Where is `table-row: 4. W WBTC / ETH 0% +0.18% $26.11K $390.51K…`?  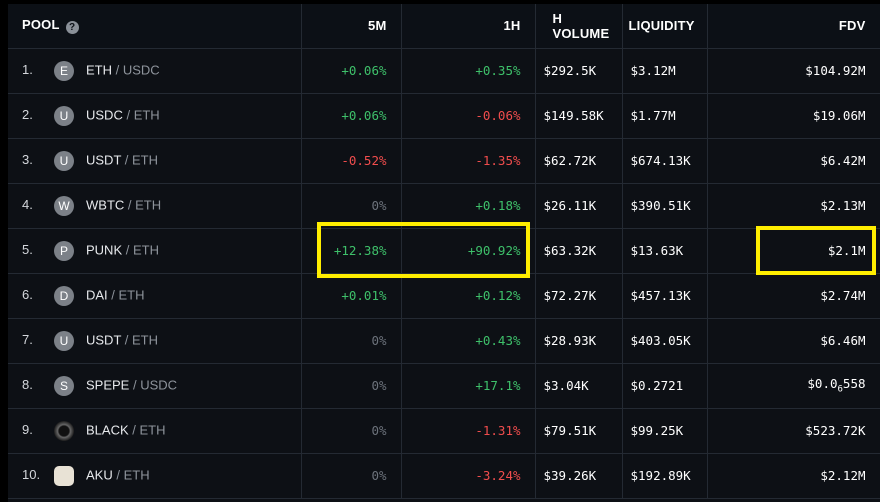
table-row: 4. W WBTC / ETH 0% +0.18% $26.11K $390.51K… is located at coordinates (444, 206).